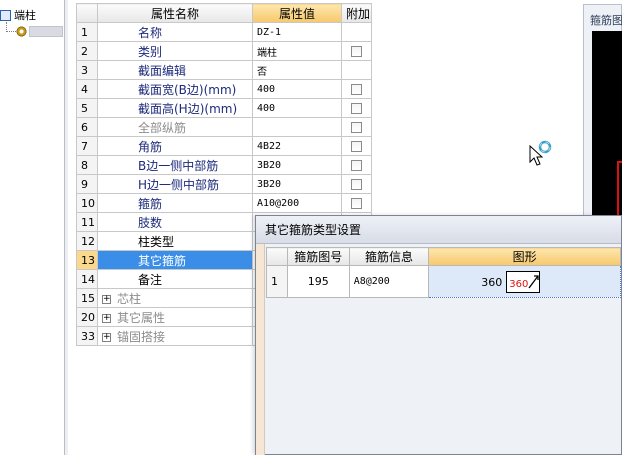 This screenshot has height=455, width=622. Describe the element at coordinates (619, 191) in the screenshot. I see `stirrup-outline` at that location.